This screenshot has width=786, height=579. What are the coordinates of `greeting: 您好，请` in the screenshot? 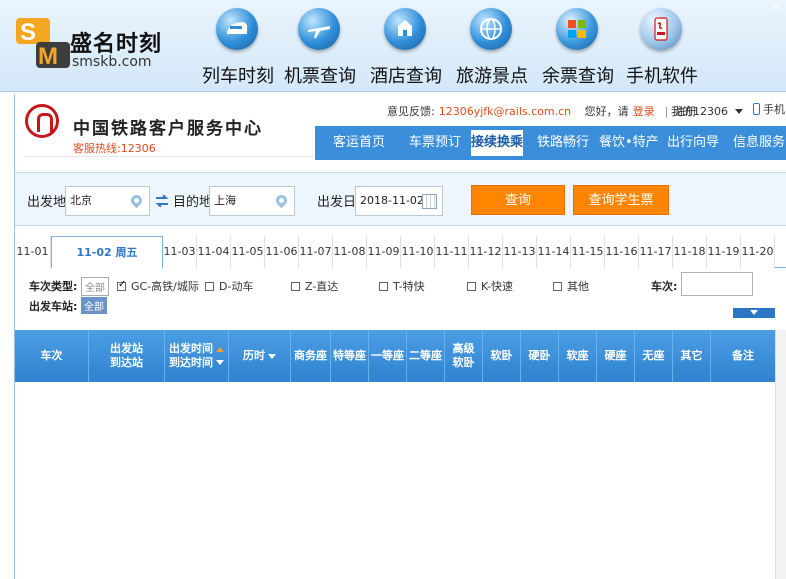 It's located at (606, 111).